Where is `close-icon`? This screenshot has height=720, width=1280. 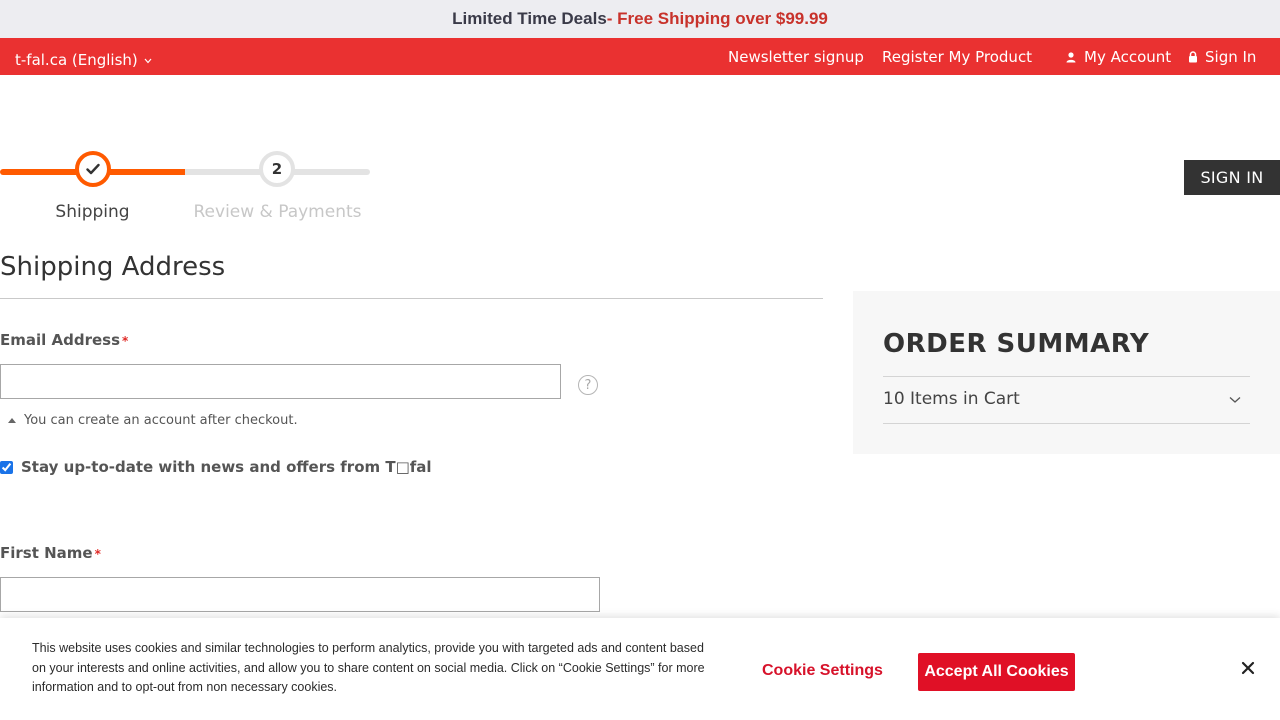
close-icon is located at coordinates (1248, 668).